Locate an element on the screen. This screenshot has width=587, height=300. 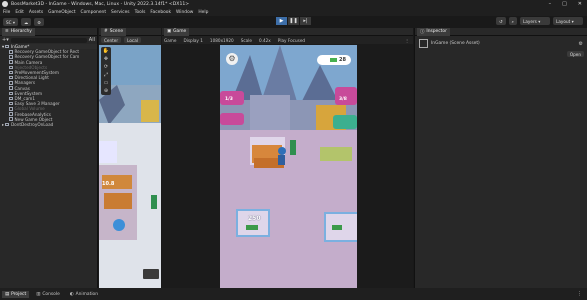
gear-icon: ⚙ is located at coordinates (39, 22).